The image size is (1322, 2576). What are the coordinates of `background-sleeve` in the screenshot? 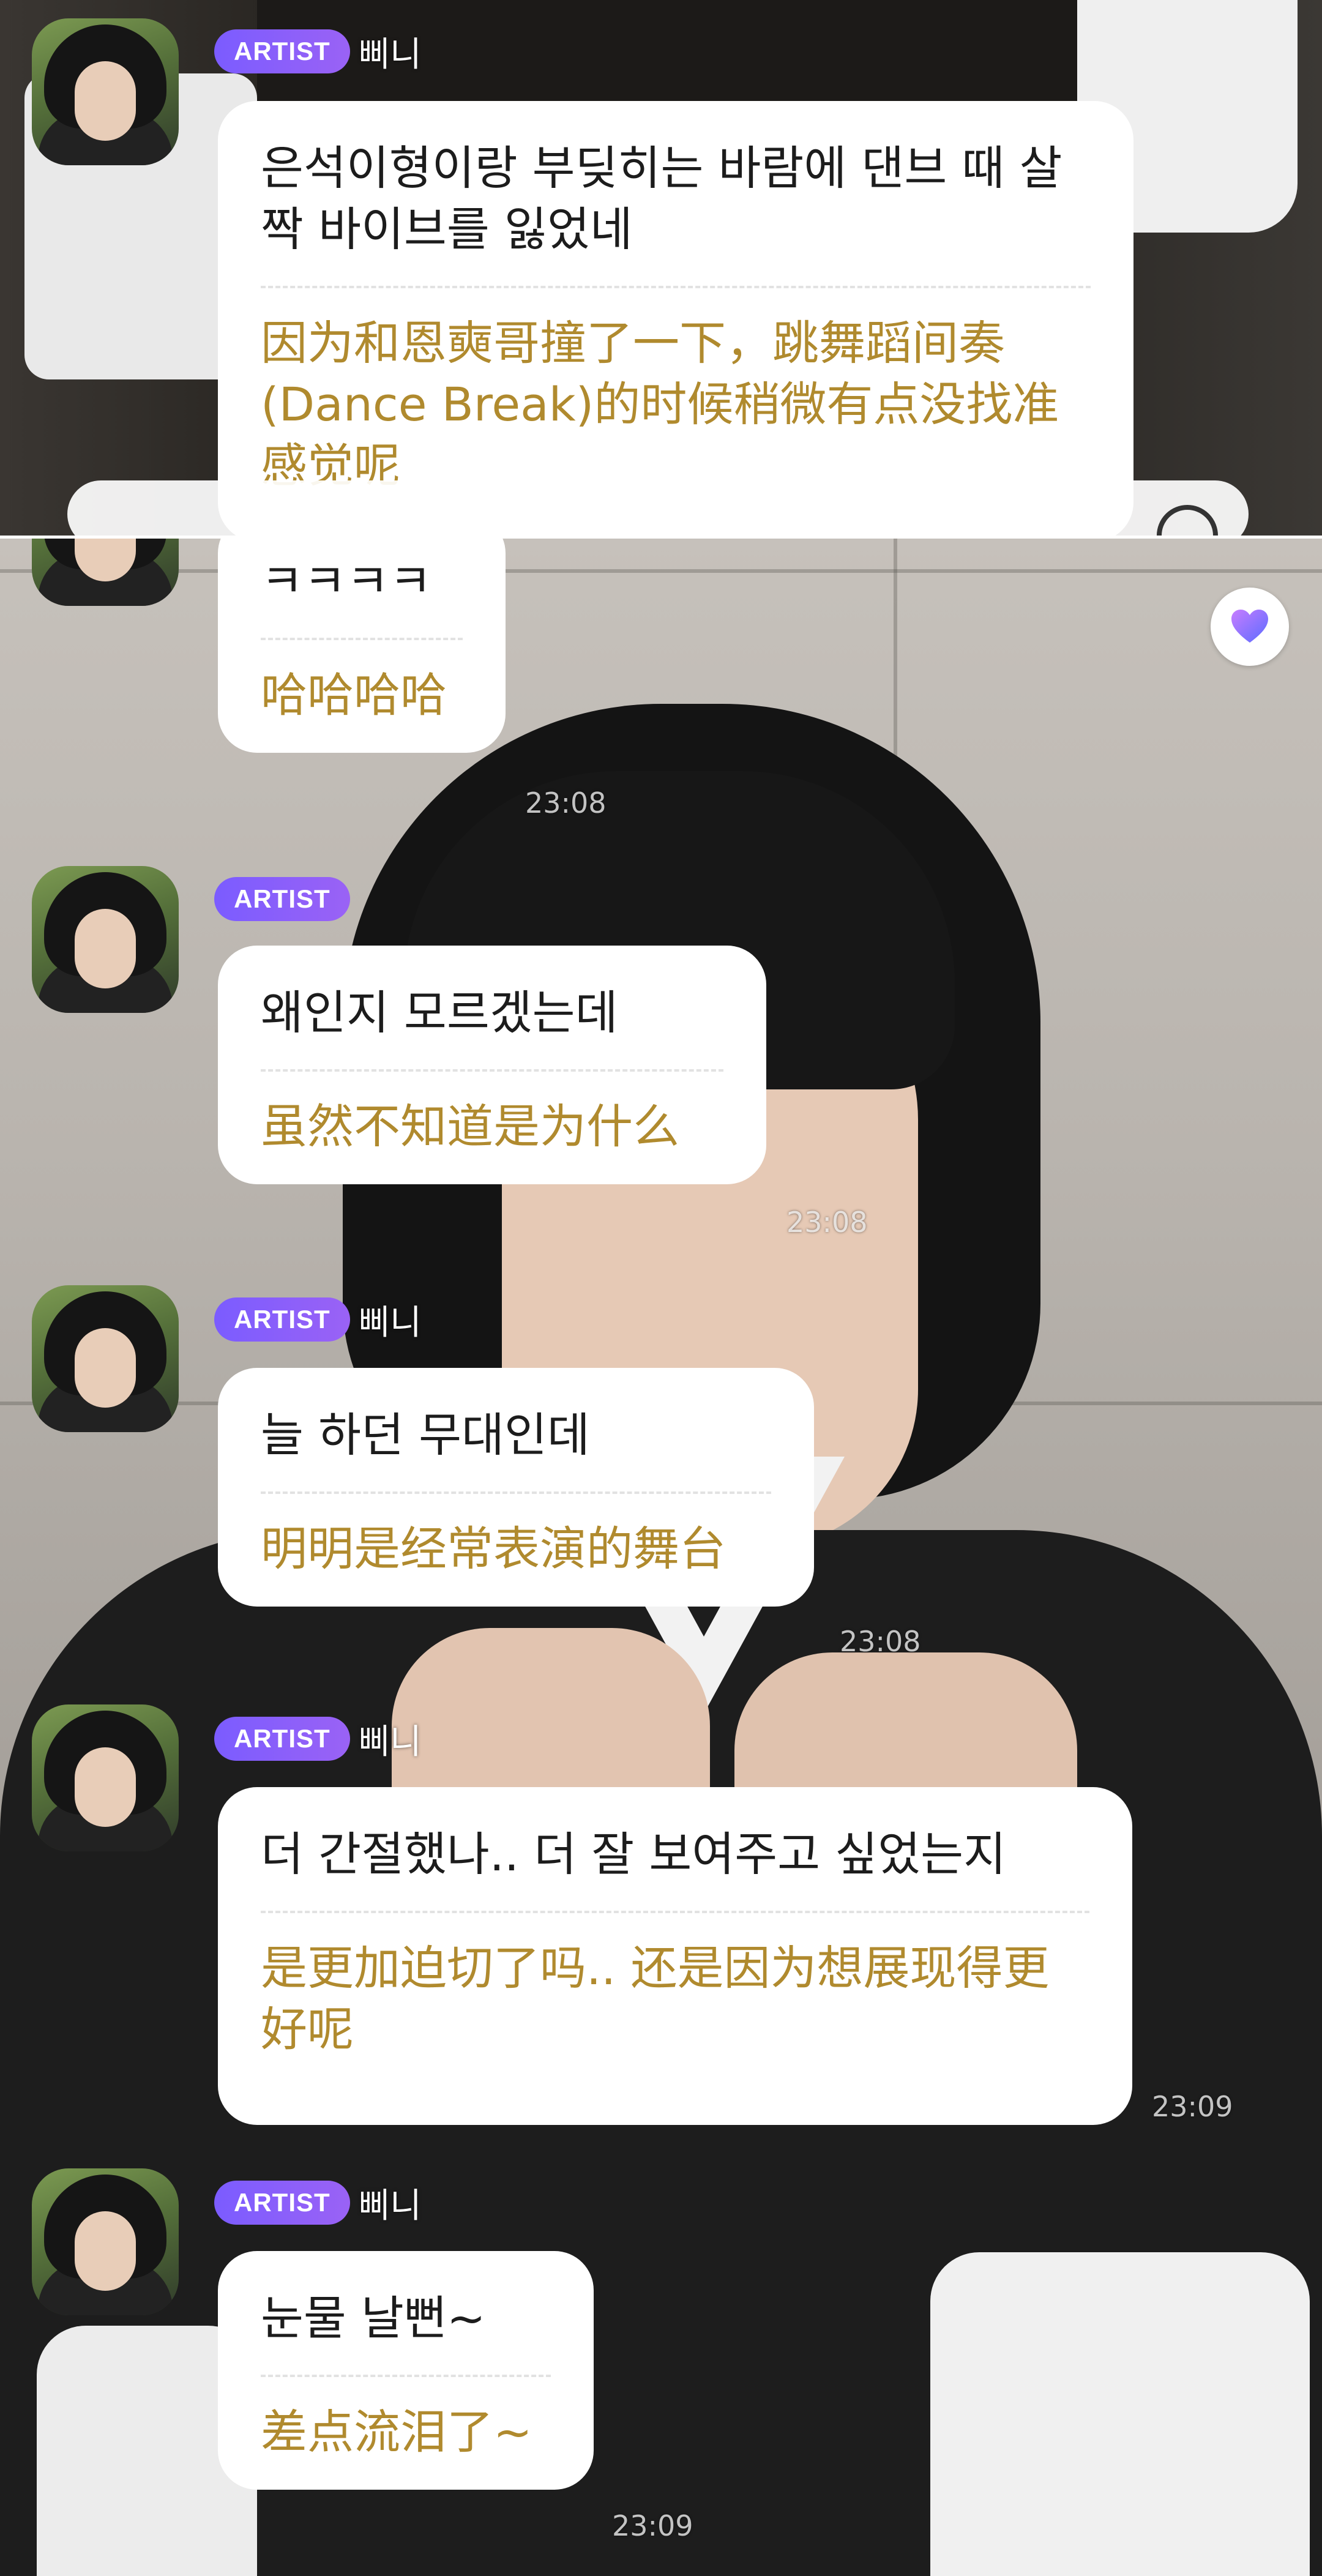 It's located at (1120, 2414).